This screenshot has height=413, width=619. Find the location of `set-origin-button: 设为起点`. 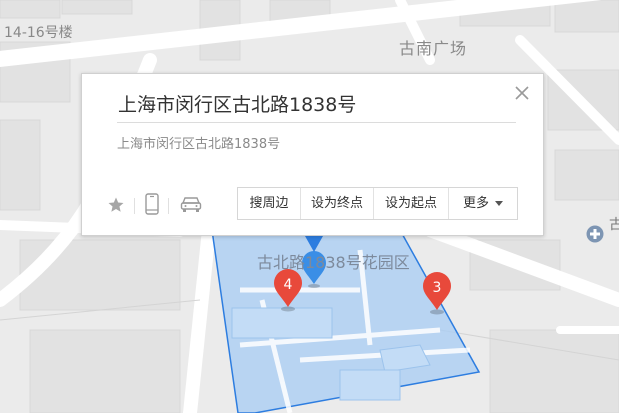

set-origin-button: 设为起点 is located at coordinates (411, 203).